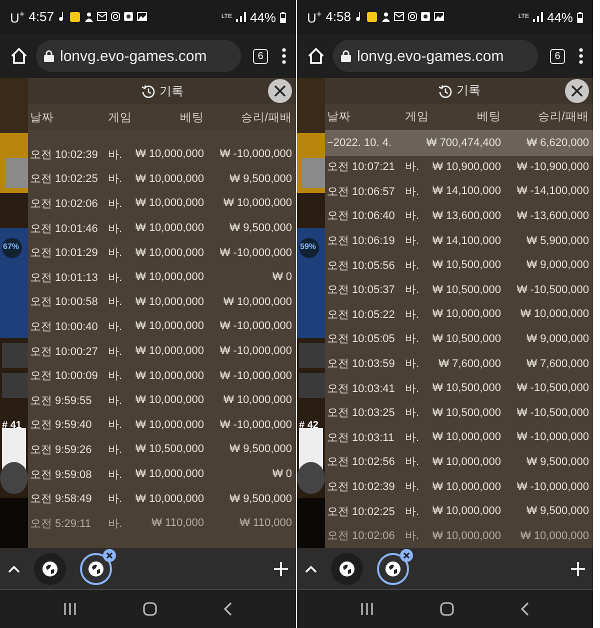 The image size is (600, 628). I want to click on table-cell-text: 오전 10:02:39, so click(361, 487).